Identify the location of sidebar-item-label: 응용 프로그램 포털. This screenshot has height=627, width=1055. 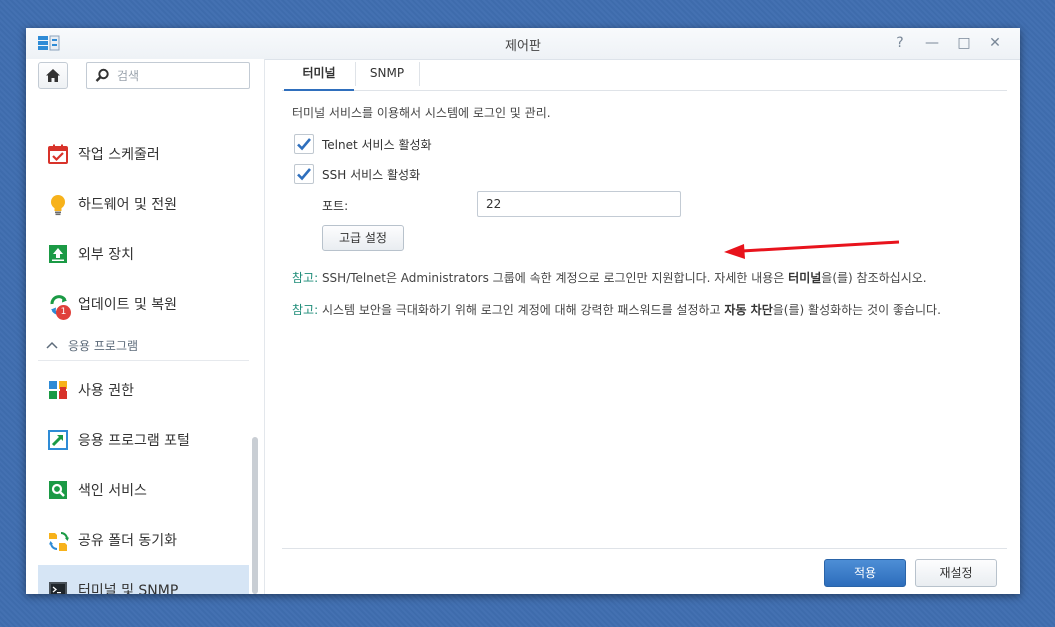
(134, 440).